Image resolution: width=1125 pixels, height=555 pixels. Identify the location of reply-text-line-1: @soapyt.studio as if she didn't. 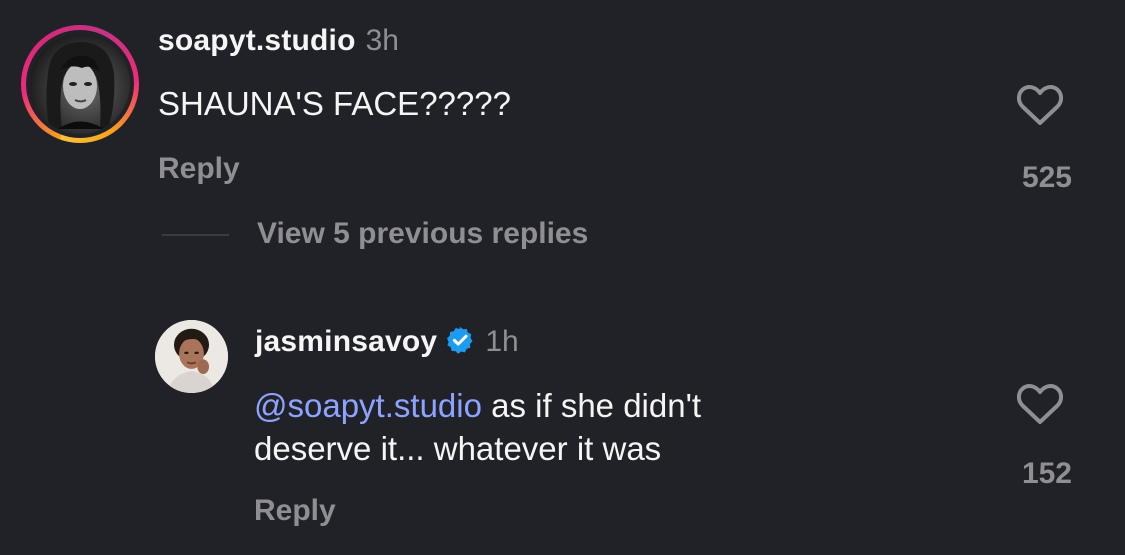
(477, 405).